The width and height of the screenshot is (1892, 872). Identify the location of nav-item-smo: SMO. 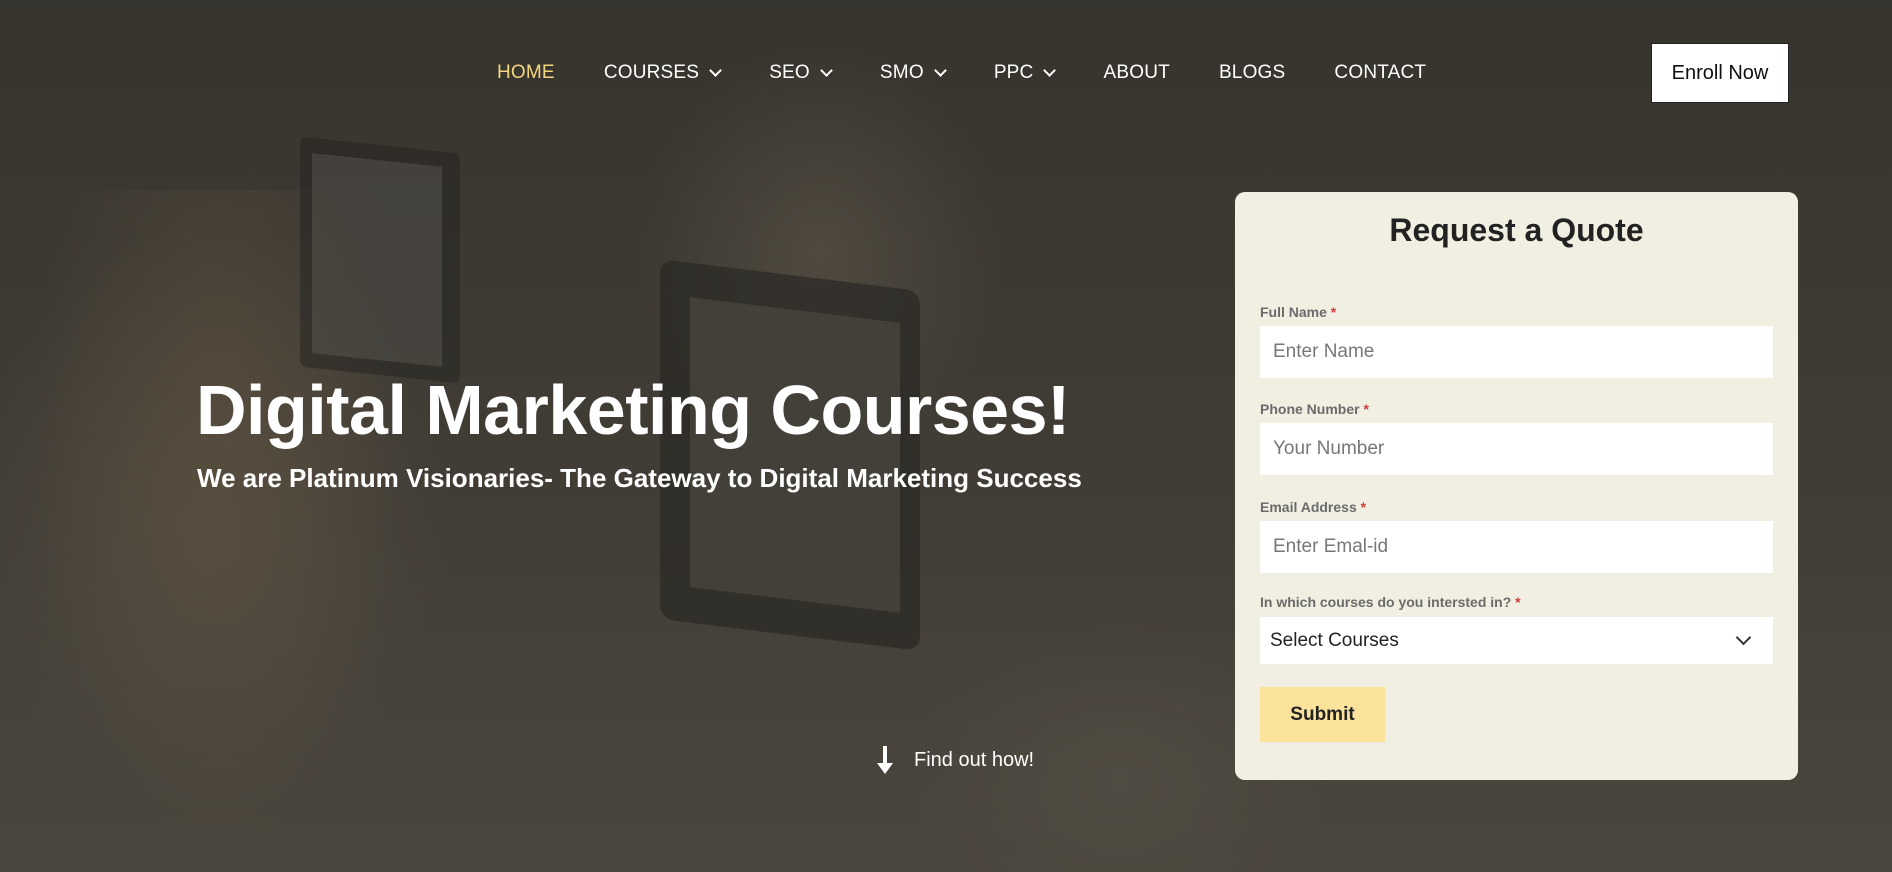
(913, 73).